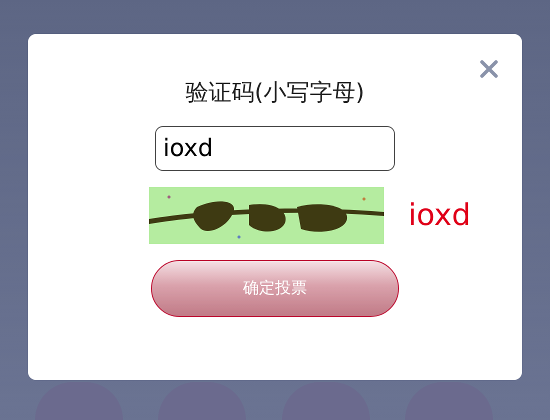 This screenshot has height=420, width=550. I want to click on captcha-hint: ioxd, so click(439, 215).